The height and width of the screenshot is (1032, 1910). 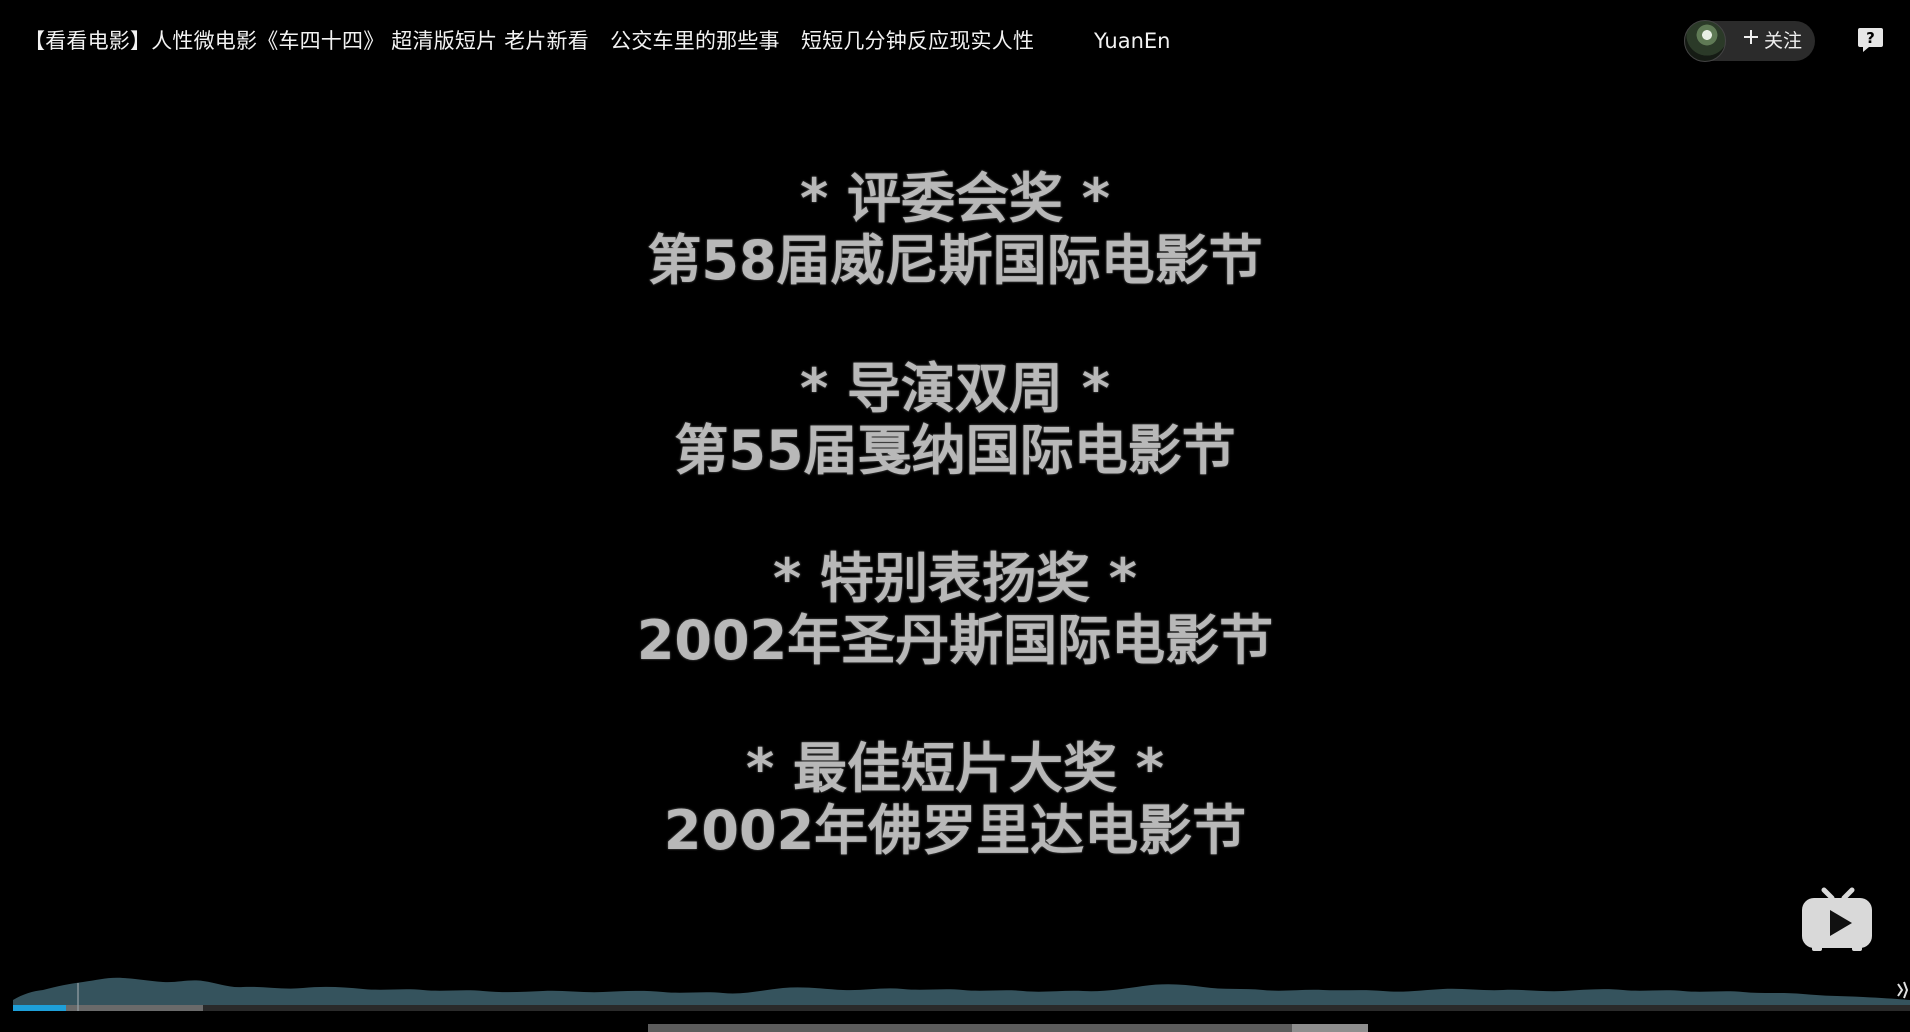 What do you see at coordinates (955, 640) in the screenshot?
I see `award-festival: 2002年圣丹斯国际电影节` at bounding box center [955, 640].